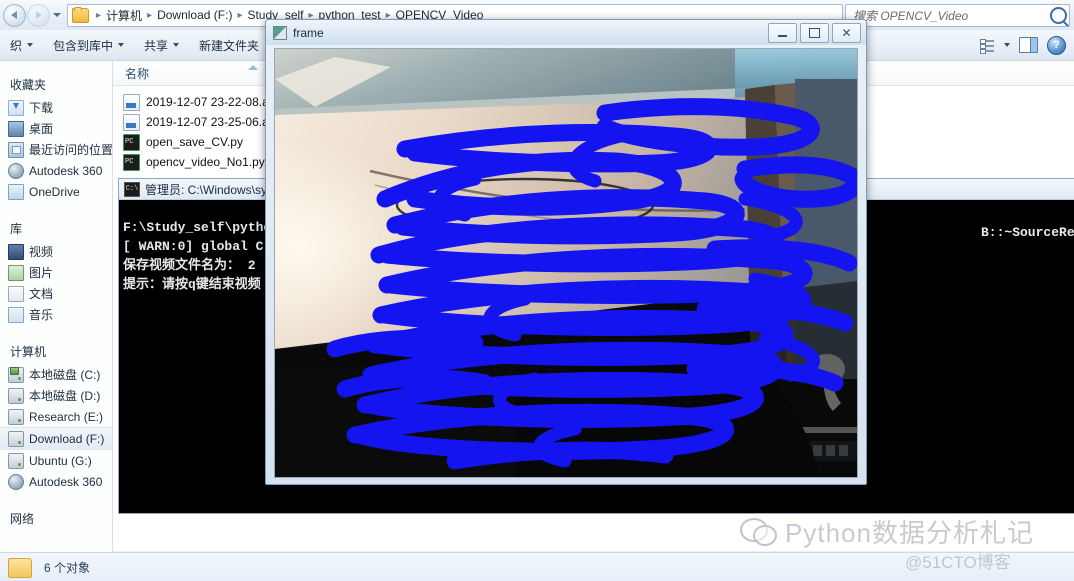 Image resolution: width=1074 pixels, height=581 pixels. I want to click on share-button: 共享, so click(161, 45).